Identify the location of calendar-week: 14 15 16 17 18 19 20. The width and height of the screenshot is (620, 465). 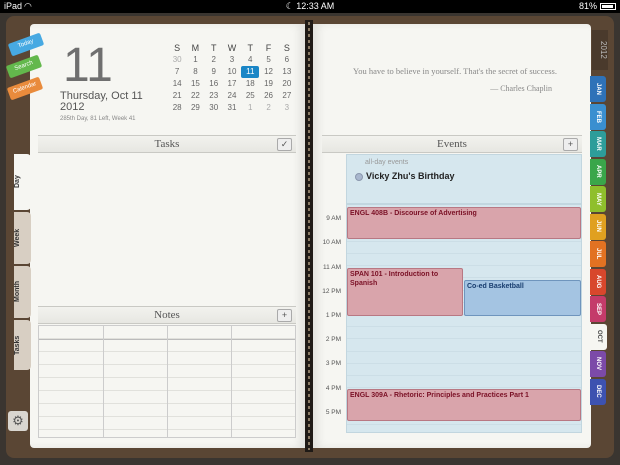
(232, 84).